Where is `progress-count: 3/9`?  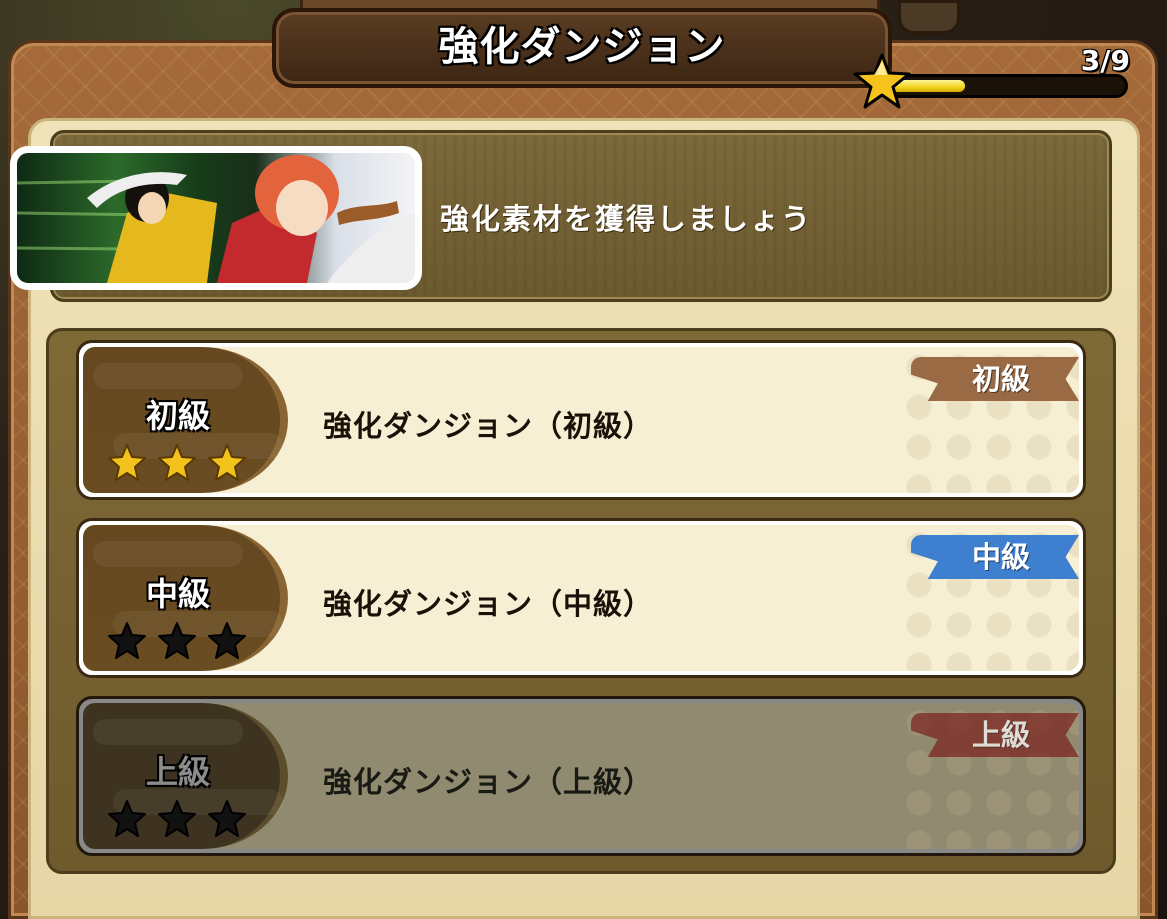 progress-count: 3/9 is located at coordinates (1105, 60).